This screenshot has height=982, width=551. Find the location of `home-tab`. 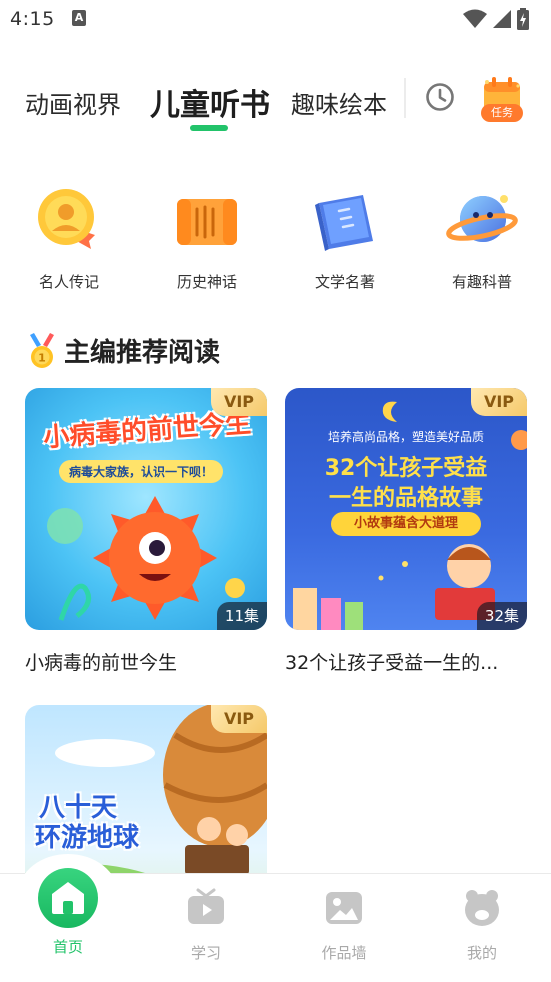

home-tab is located at coordinates (68, 898).